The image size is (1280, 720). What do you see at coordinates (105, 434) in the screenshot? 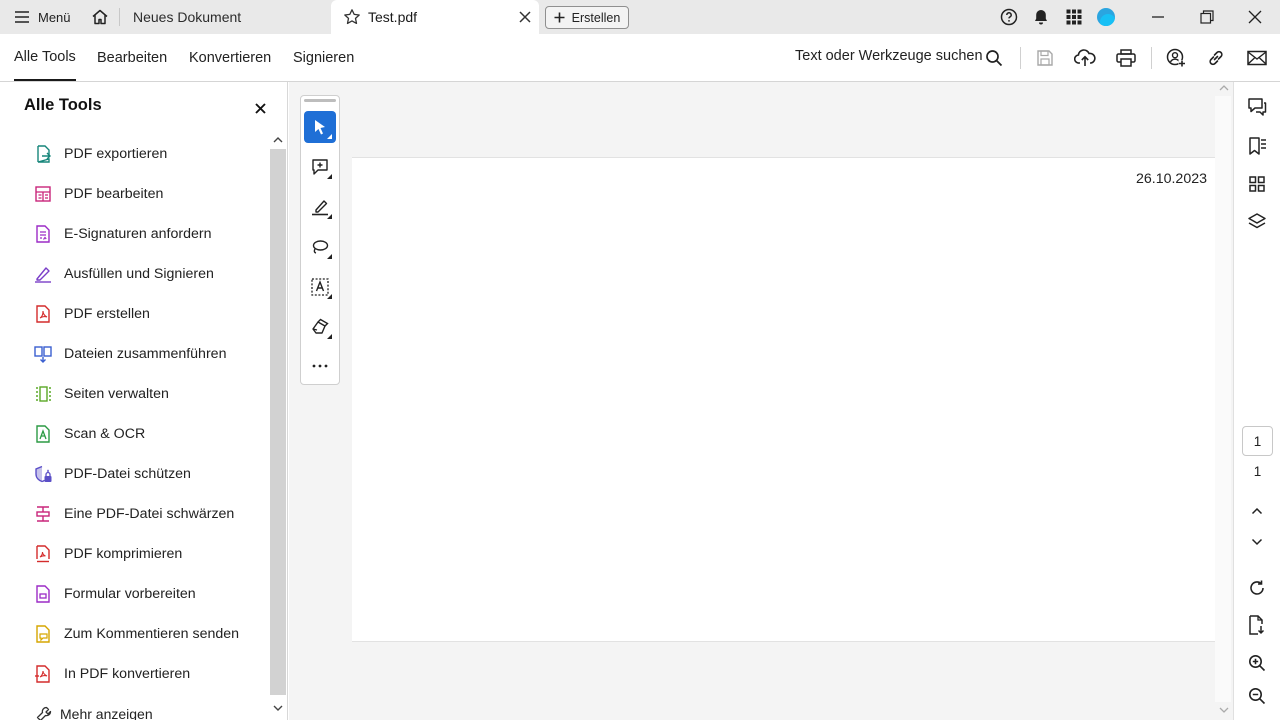
I see `tool-label: Scan & OCR` at bounding box center [105, 434].